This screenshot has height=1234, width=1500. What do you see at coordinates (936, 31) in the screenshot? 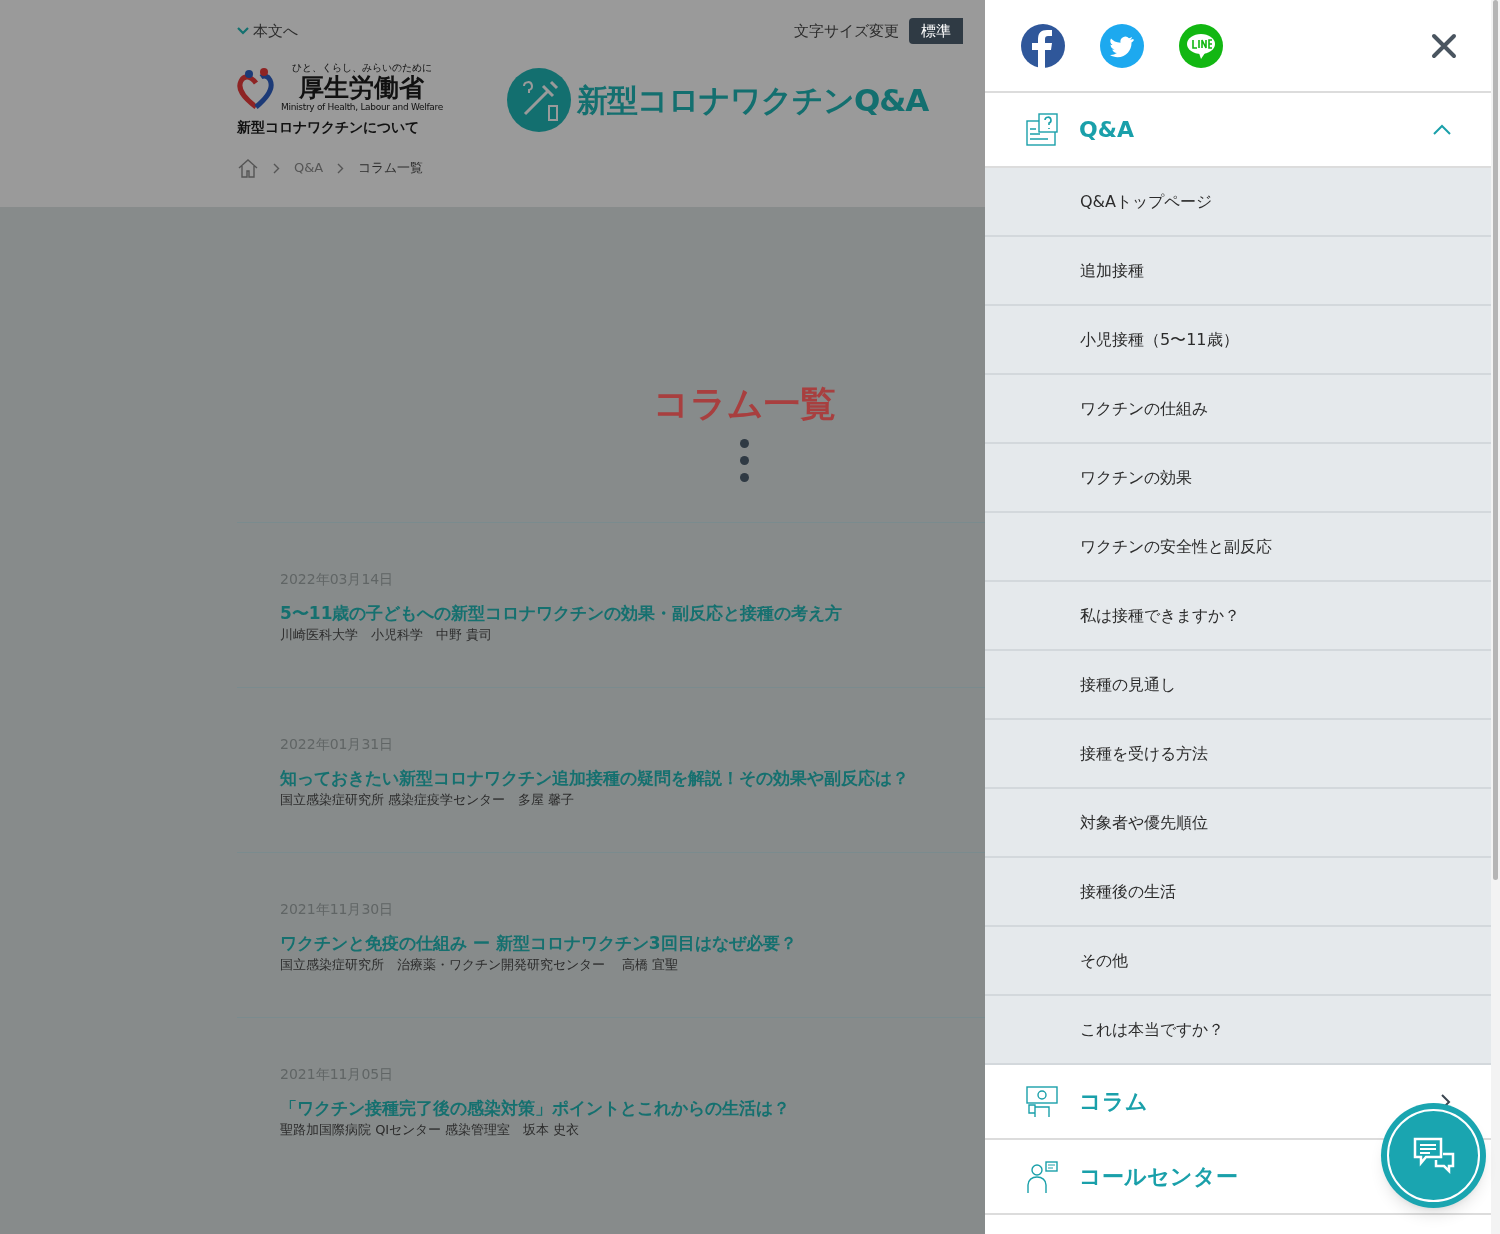
I see `font-size-option: 標準` at bounding box center [936, 31].